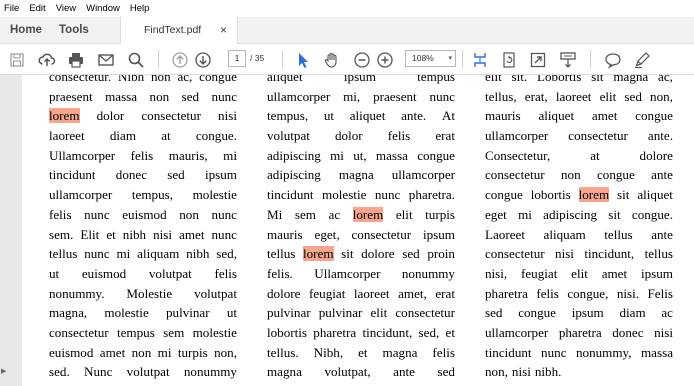 Image resolution: width=694 pixels, height=386 pixels. Describe the element at coordinates (361, 155) in the screenshot. I see `text-line: adipiscing mi ut, massa congue` at that location.